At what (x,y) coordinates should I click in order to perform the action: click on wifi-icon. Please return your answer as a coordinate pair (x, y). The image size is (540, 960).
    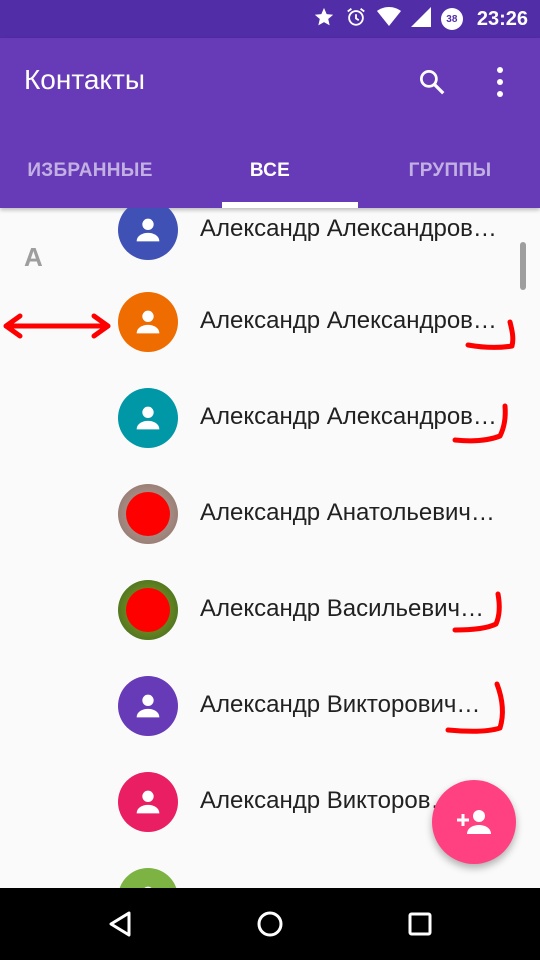
    Looking at the image, I should click on (388, 19).